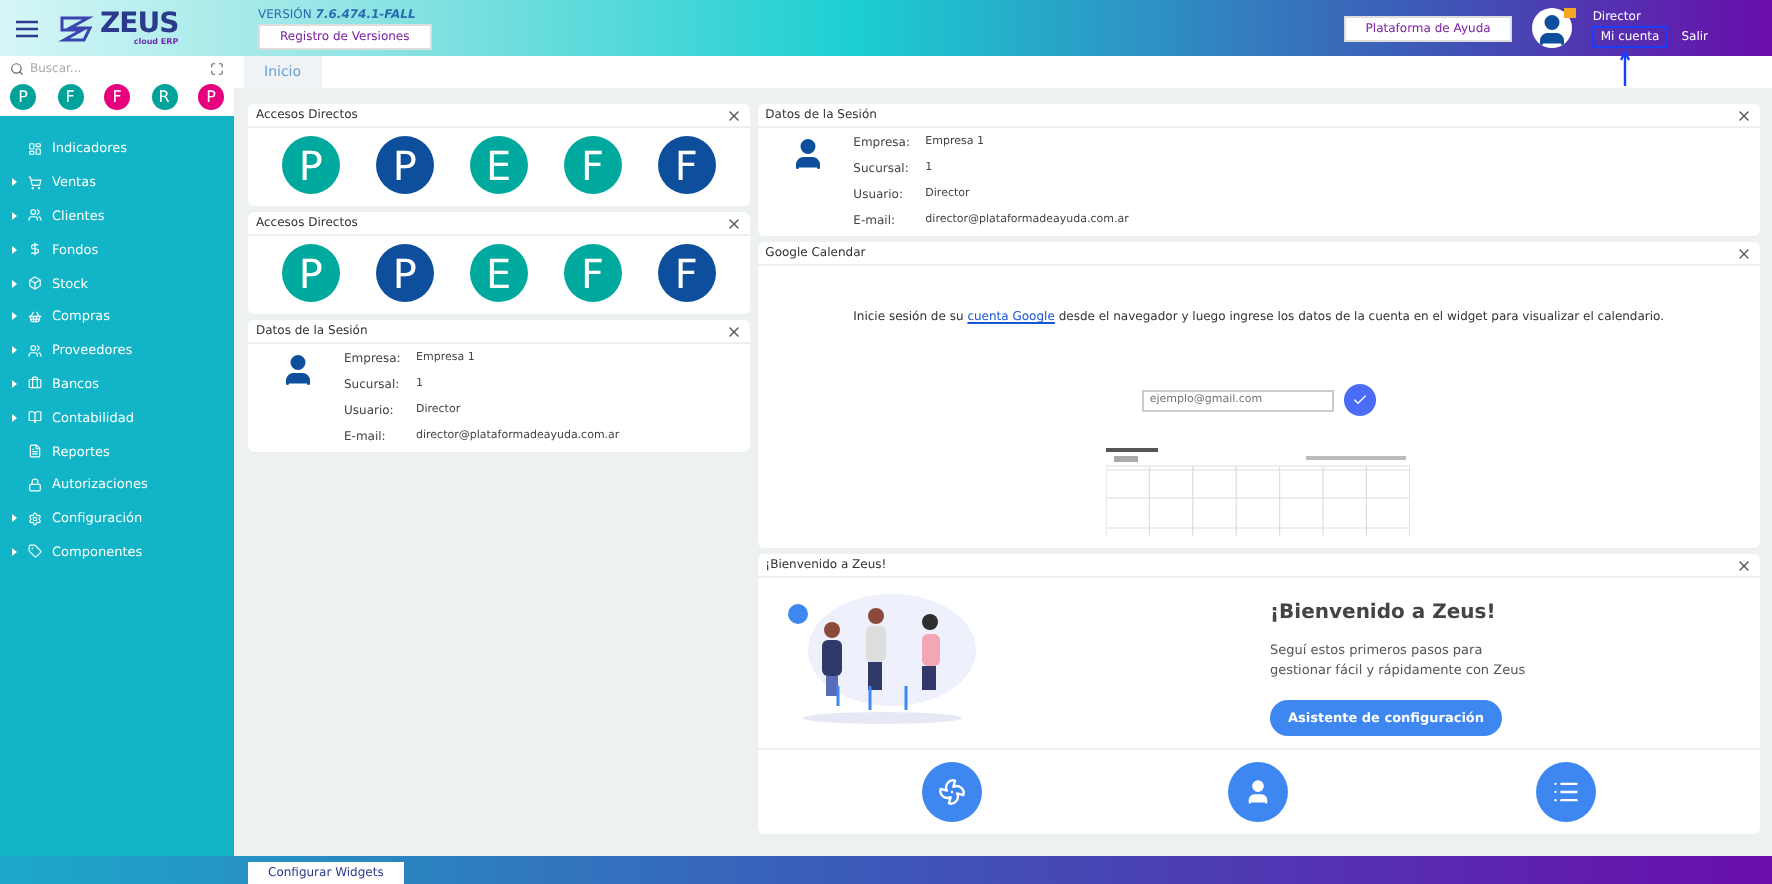 The image size is (1772, 884). I want to click on check-icon, so click(1359, 400).